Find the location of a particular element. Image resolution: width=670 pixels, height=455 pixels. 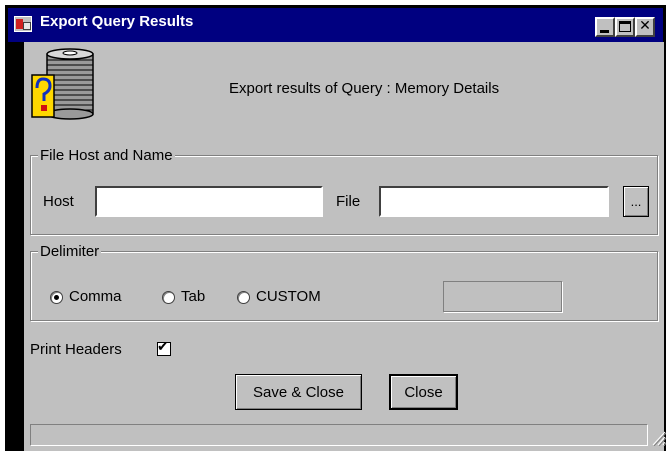

comma-radio-label: Comma is located at coordinates (95, 296).